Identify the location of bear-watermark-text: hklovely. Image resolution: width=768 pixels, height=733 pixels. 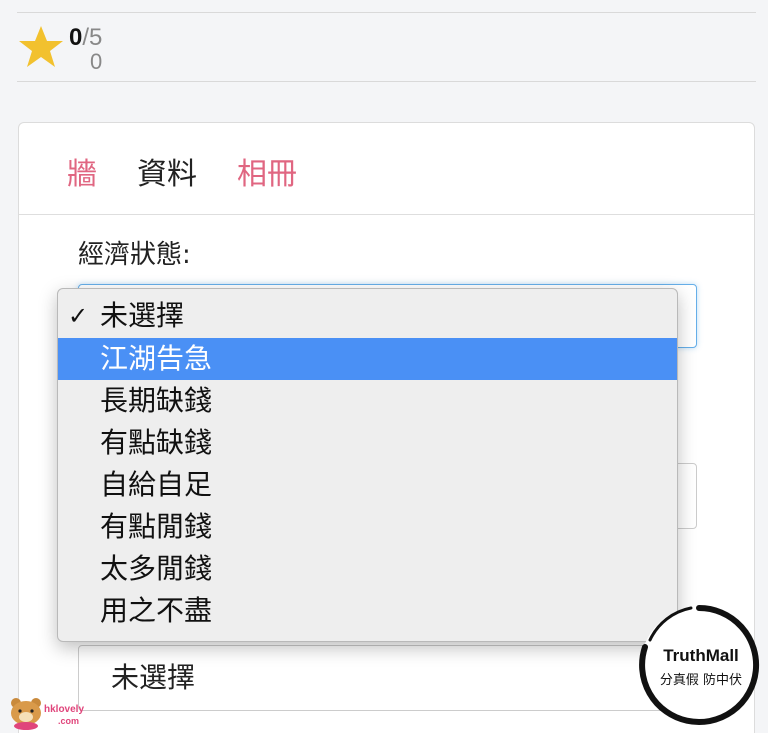
(64, 709).